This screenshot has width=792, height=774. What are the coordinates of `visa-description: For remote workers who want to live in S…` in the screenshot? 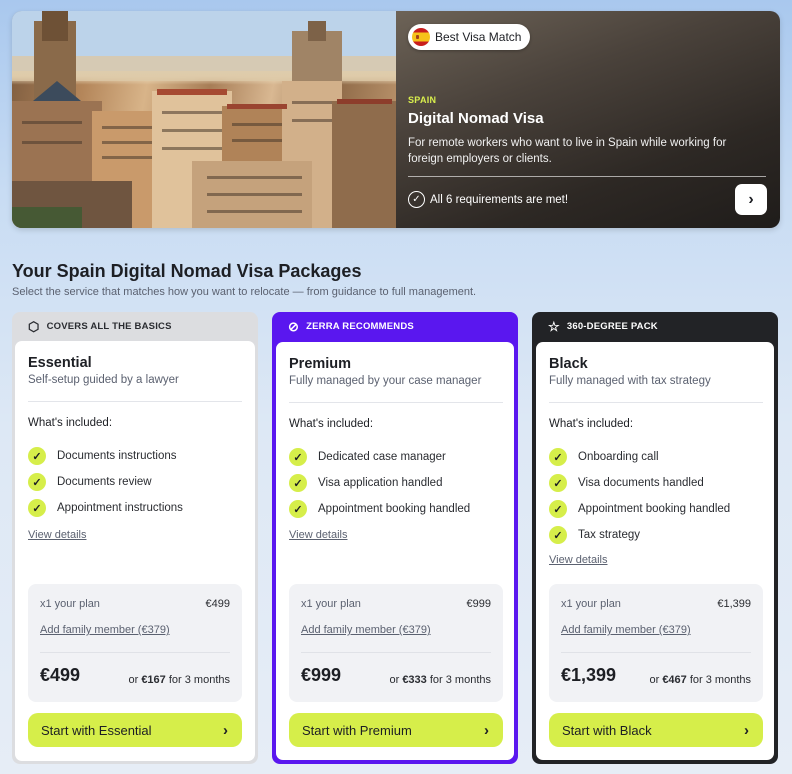 It's located at (567, 151).